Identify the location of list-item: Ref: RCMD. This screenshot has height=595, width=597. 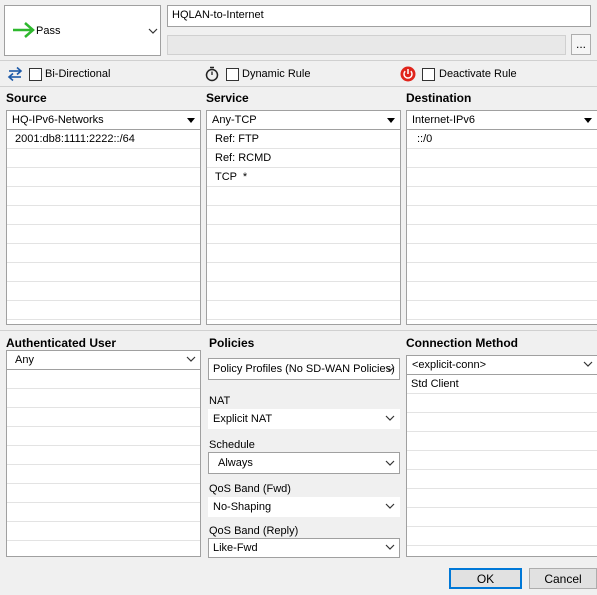
(303, 158).